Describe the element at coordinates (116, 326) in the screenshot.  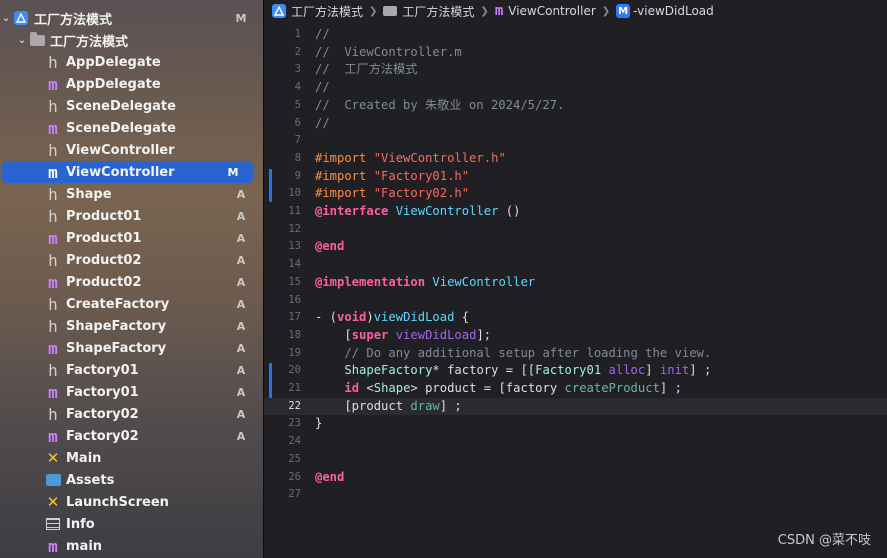
I see `nav-file-label: ShapeFactory` at that location.